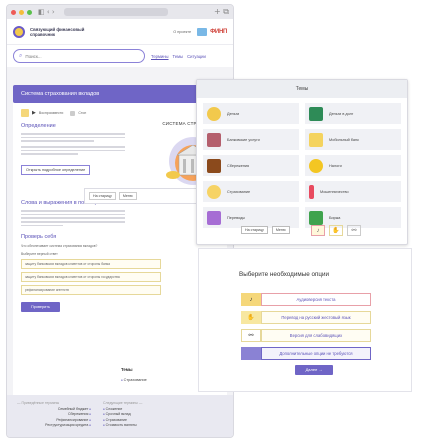 This screenshot has height=442, width=423. What do you see at coordinates (29, 12) in the screenshot?
I see `maximize-window-button` at bounding box center [29, 12].